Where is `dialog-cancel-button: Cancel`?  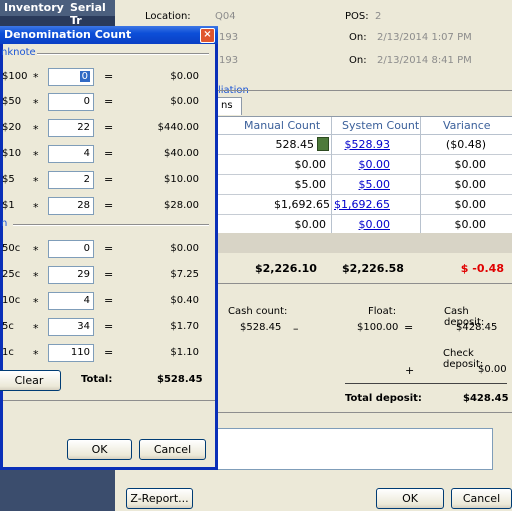
dialog-cancel-button: Cancel is located at coordinates (172, 449).